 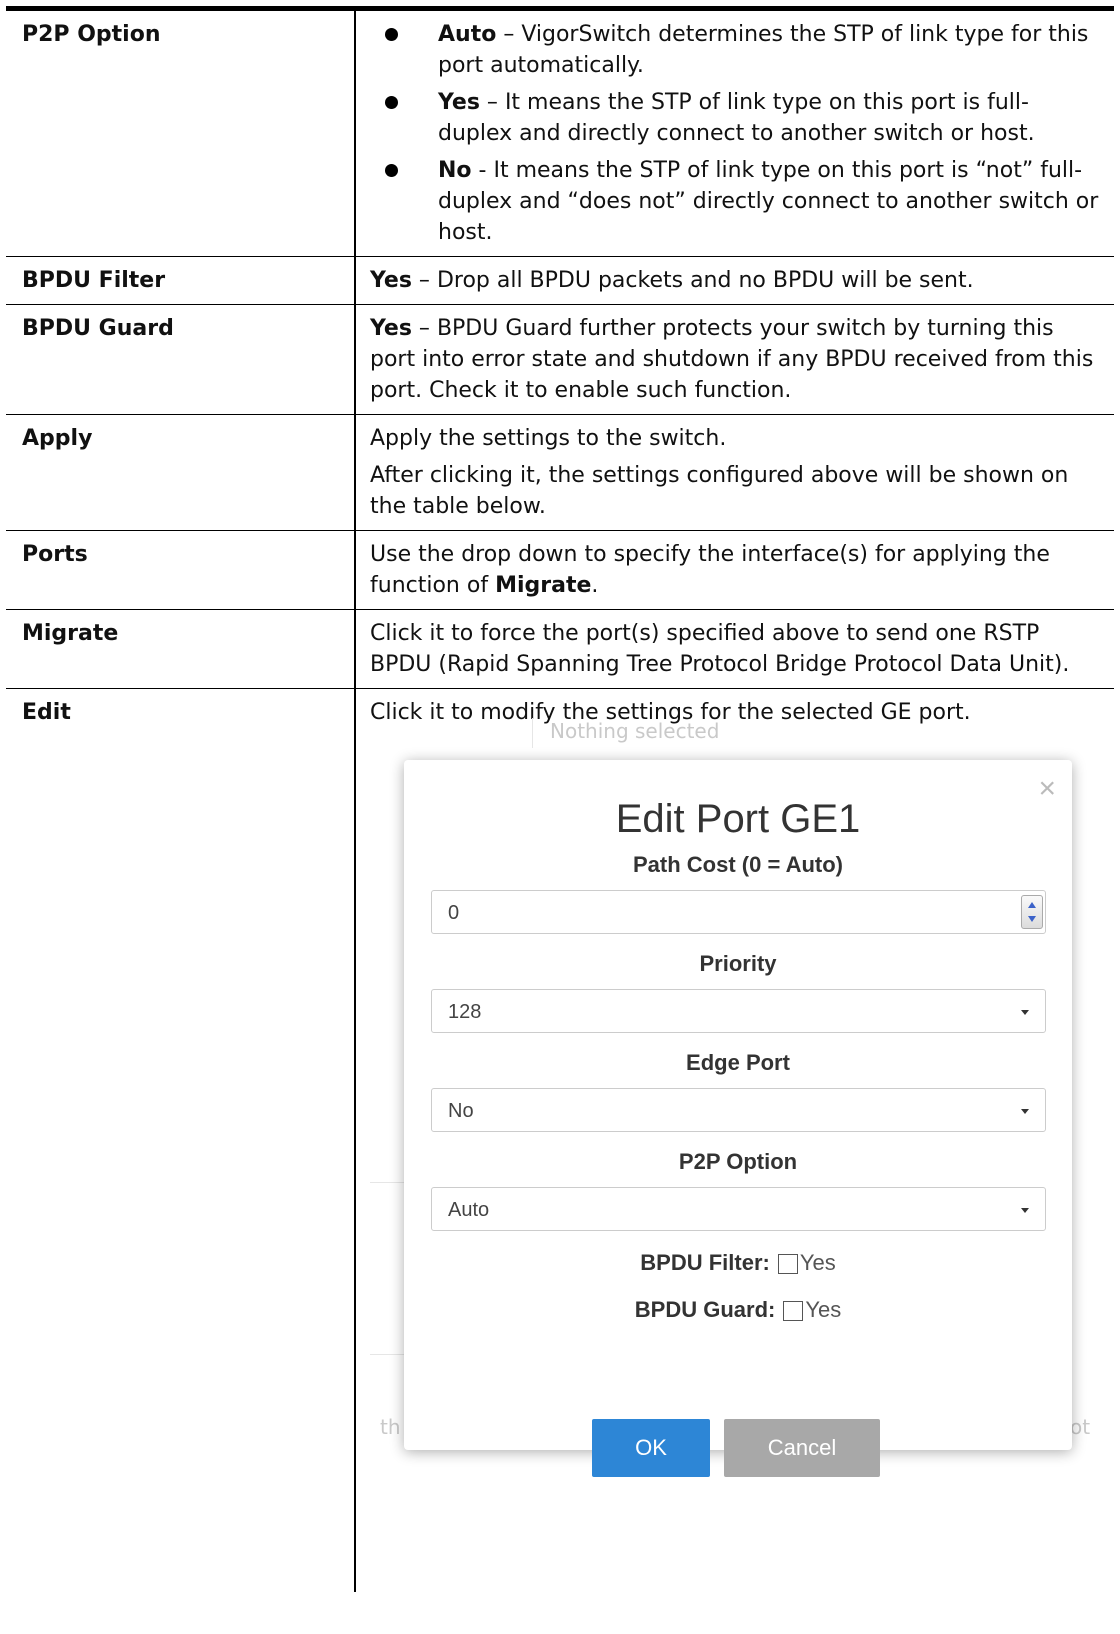 What do you see at coordinates (635, 731) in the screenshot?
I see `background-select-text: Nothing selected` at bounding box center [635, 731].